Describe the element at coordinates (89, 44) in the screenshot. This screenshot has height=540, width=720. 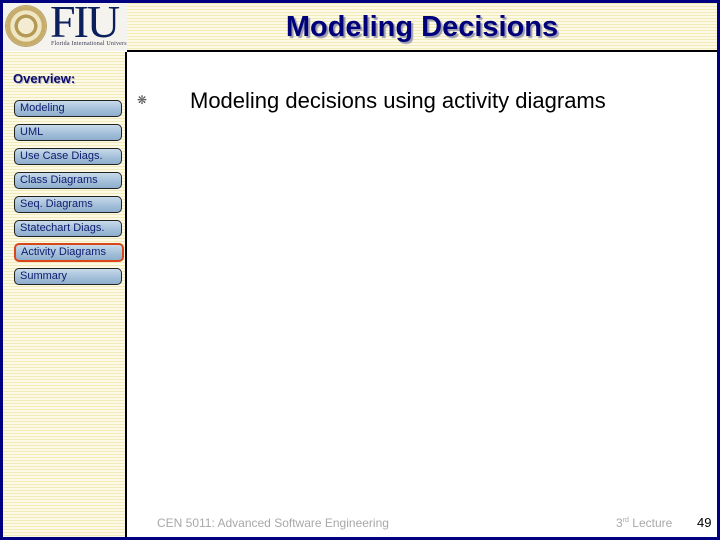
I see `logo-subtitle: Florida International University` at that location.